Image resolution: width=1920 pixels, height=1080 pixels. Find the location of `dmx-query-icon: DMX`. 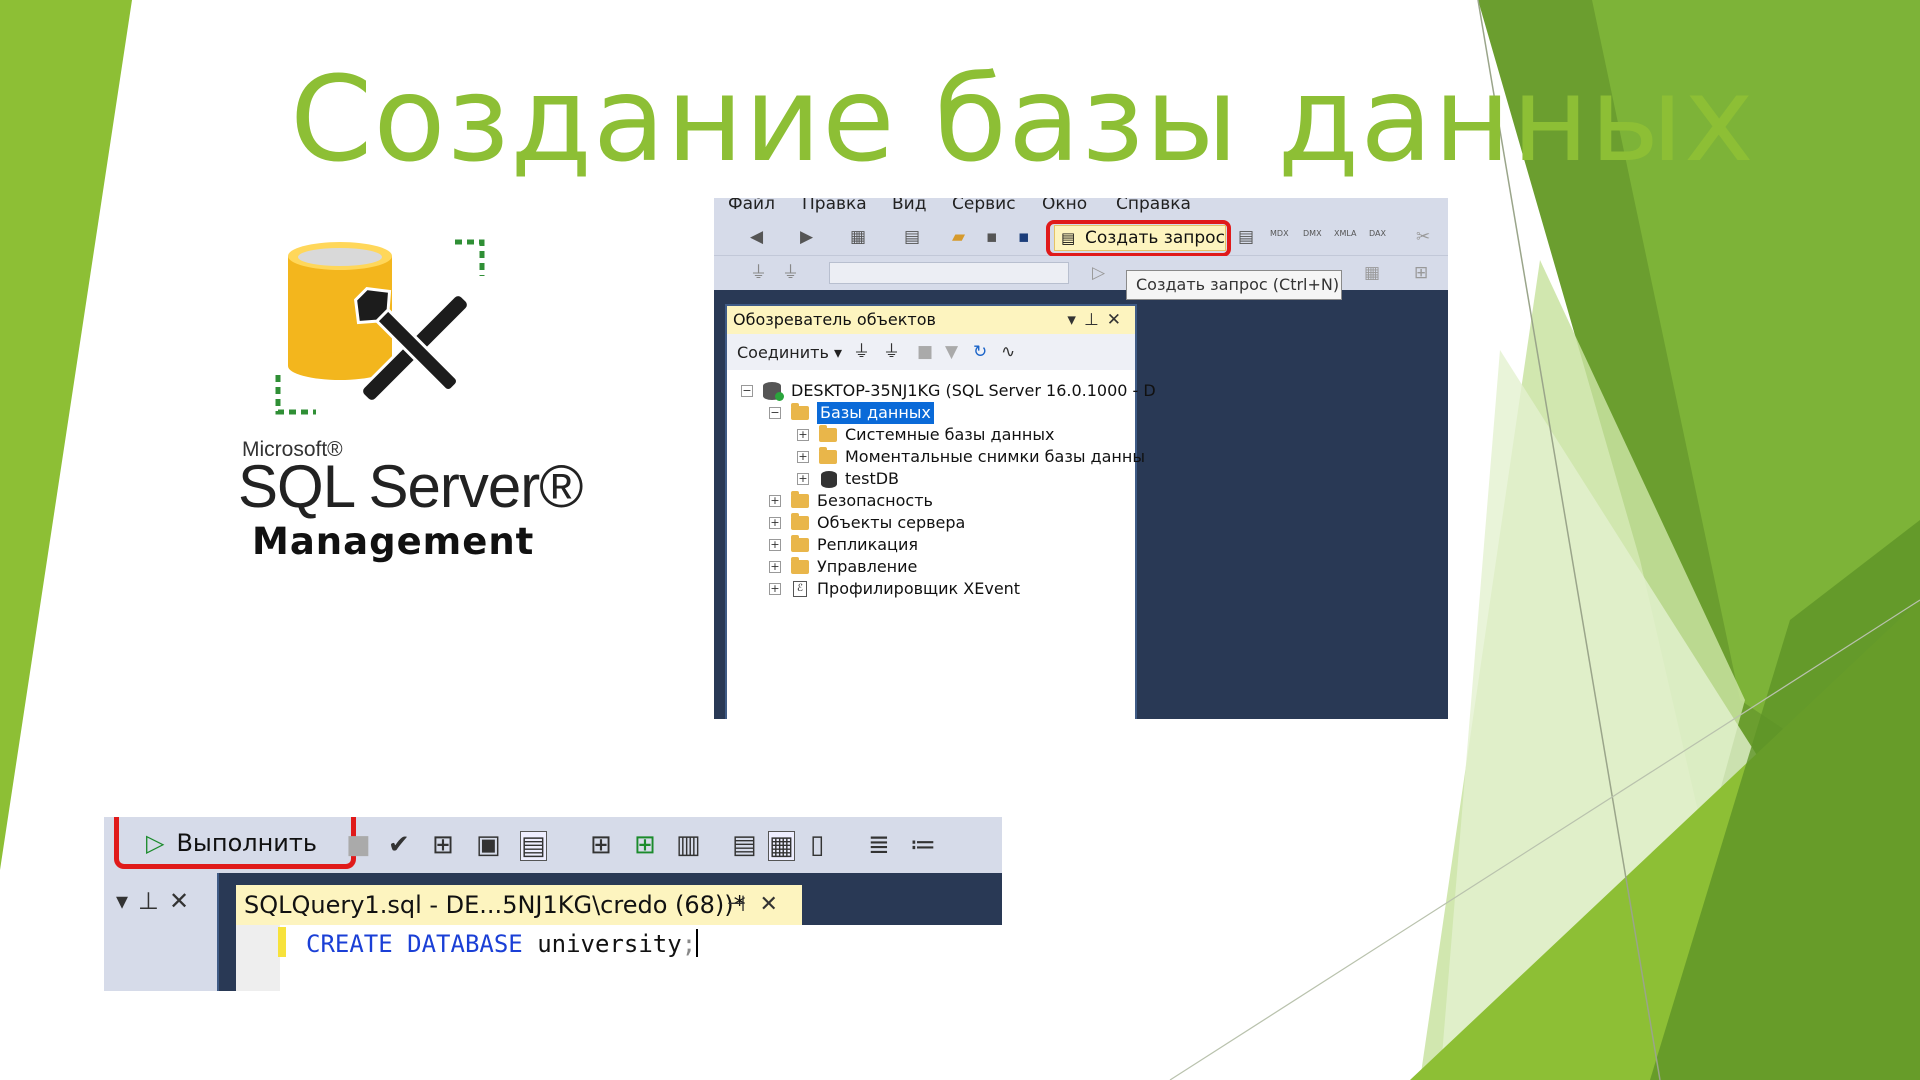

dmx-query-icon: DMX is located at coordinates (1312, 234).